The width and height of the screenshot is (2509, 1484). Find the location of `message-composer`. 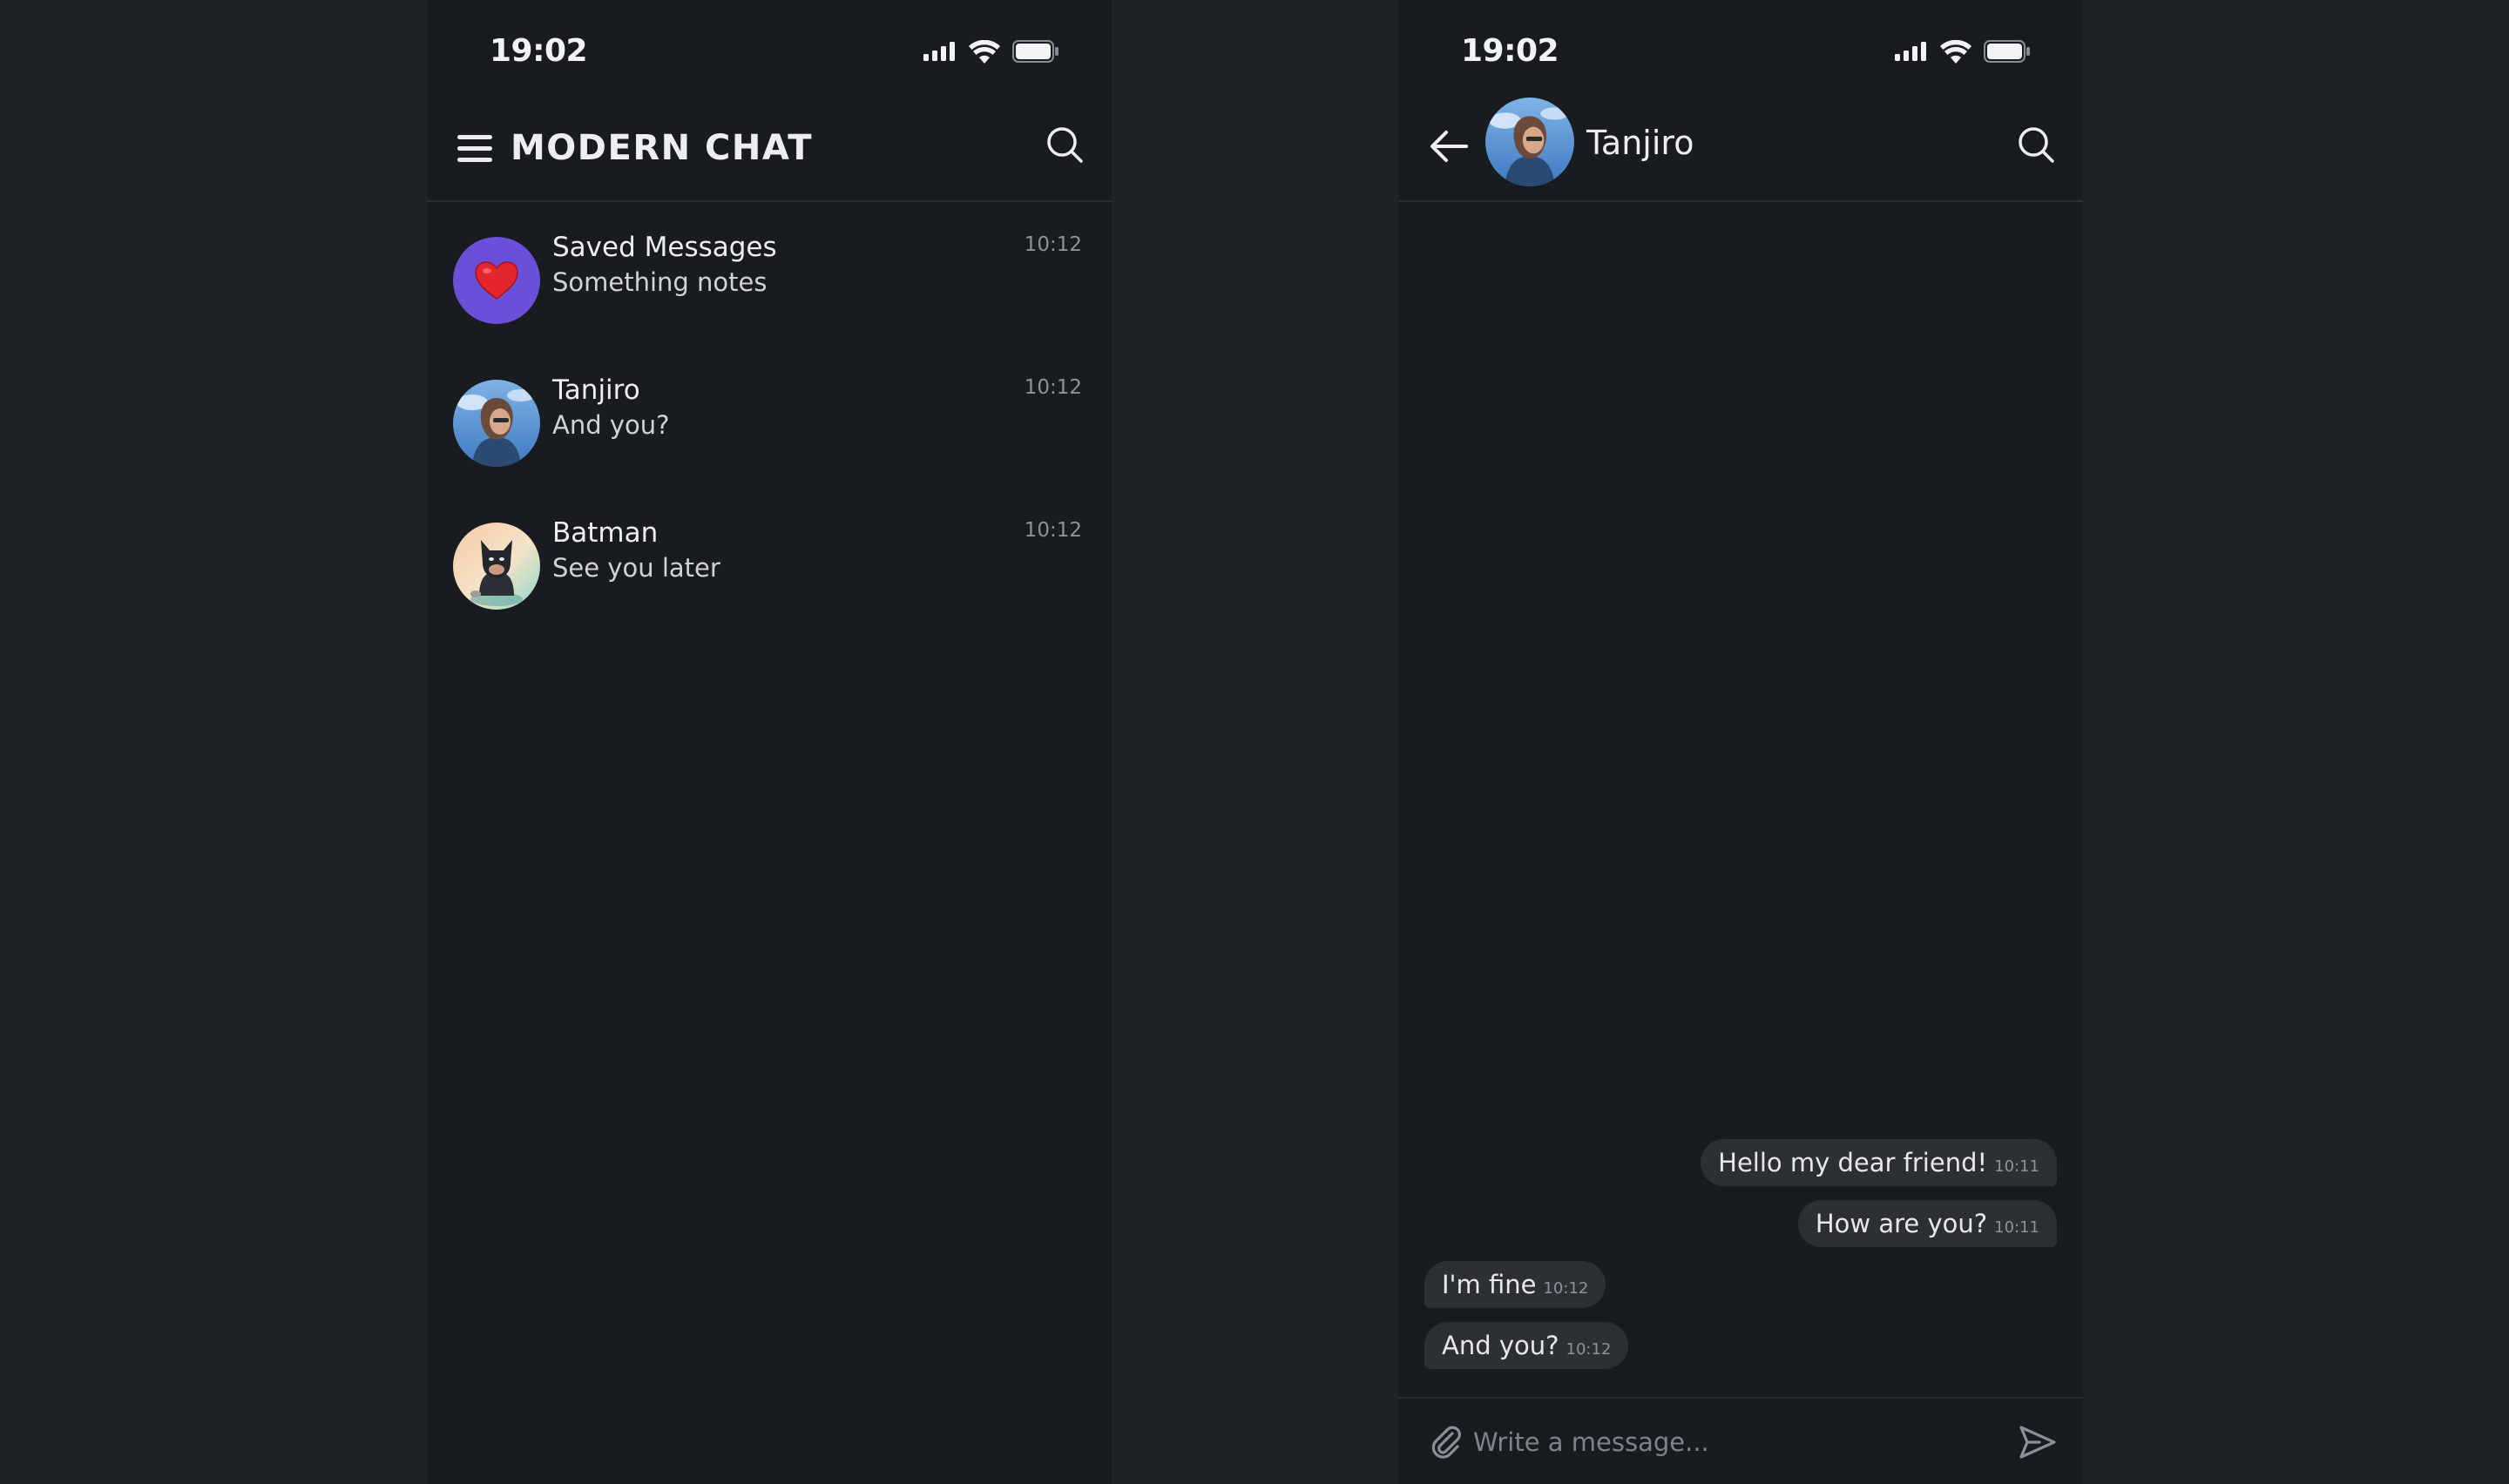

message-composer is located at coordinates (1740, 1440).